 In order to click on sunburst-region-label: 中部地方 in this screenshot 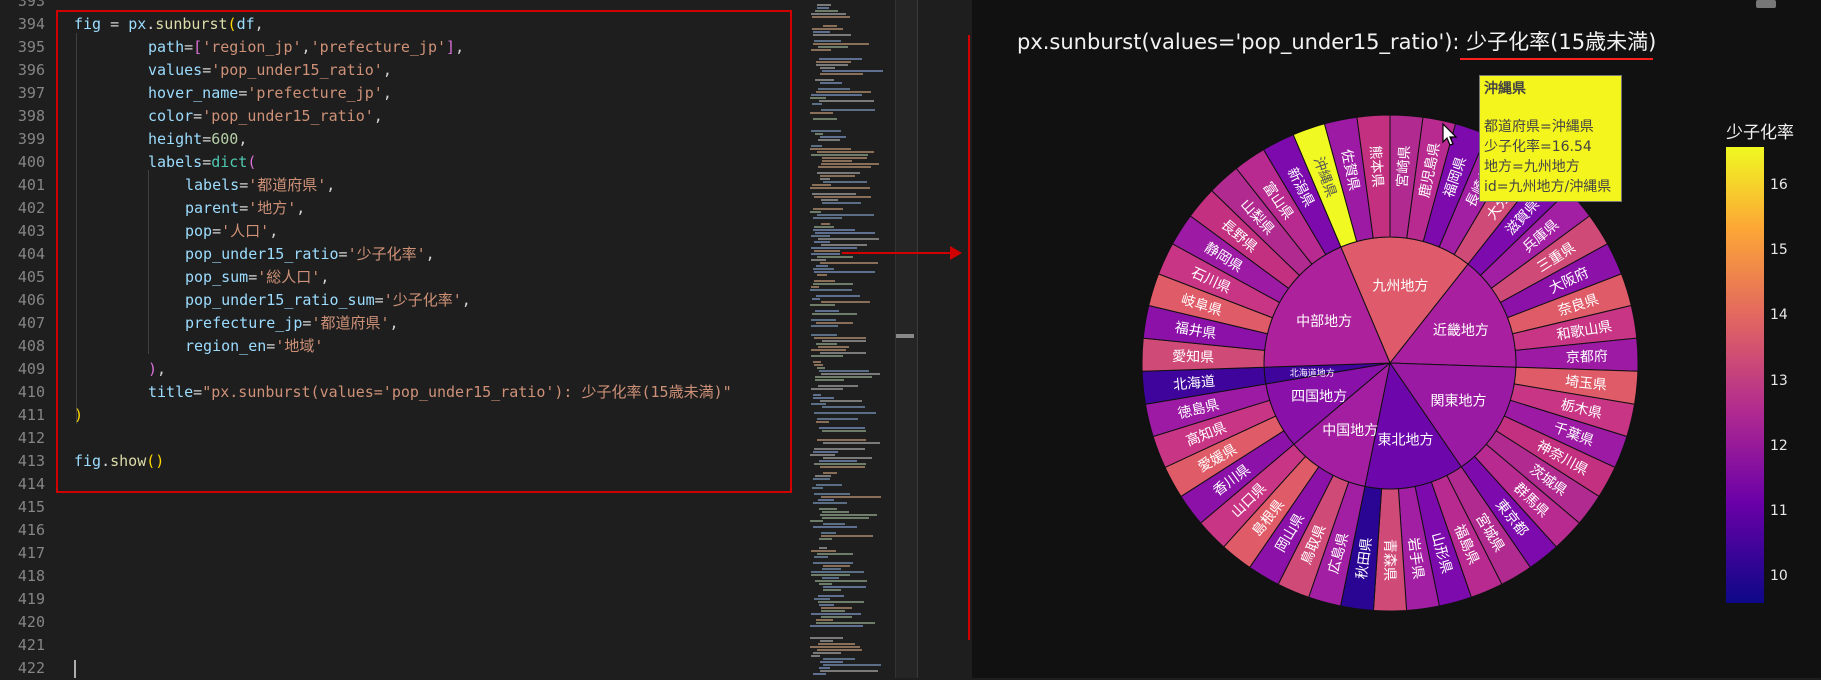, I will do `click(1324, 322)`.